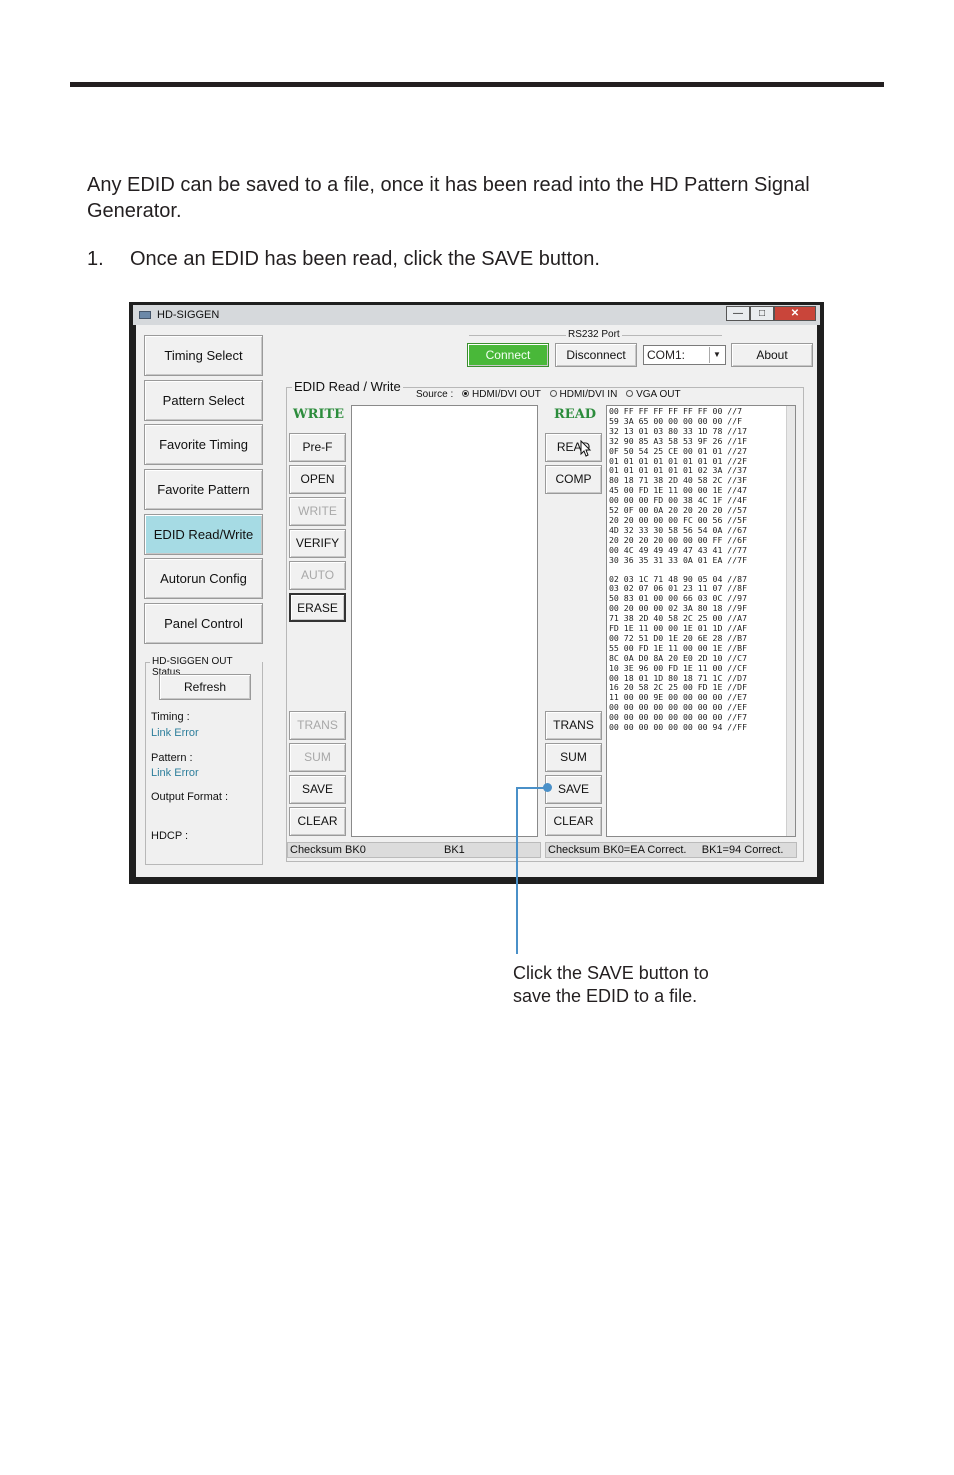  Describe the element at coordinates (317, 447) in the screenshot. I see `pre-f-button: Pre-F` at that location.